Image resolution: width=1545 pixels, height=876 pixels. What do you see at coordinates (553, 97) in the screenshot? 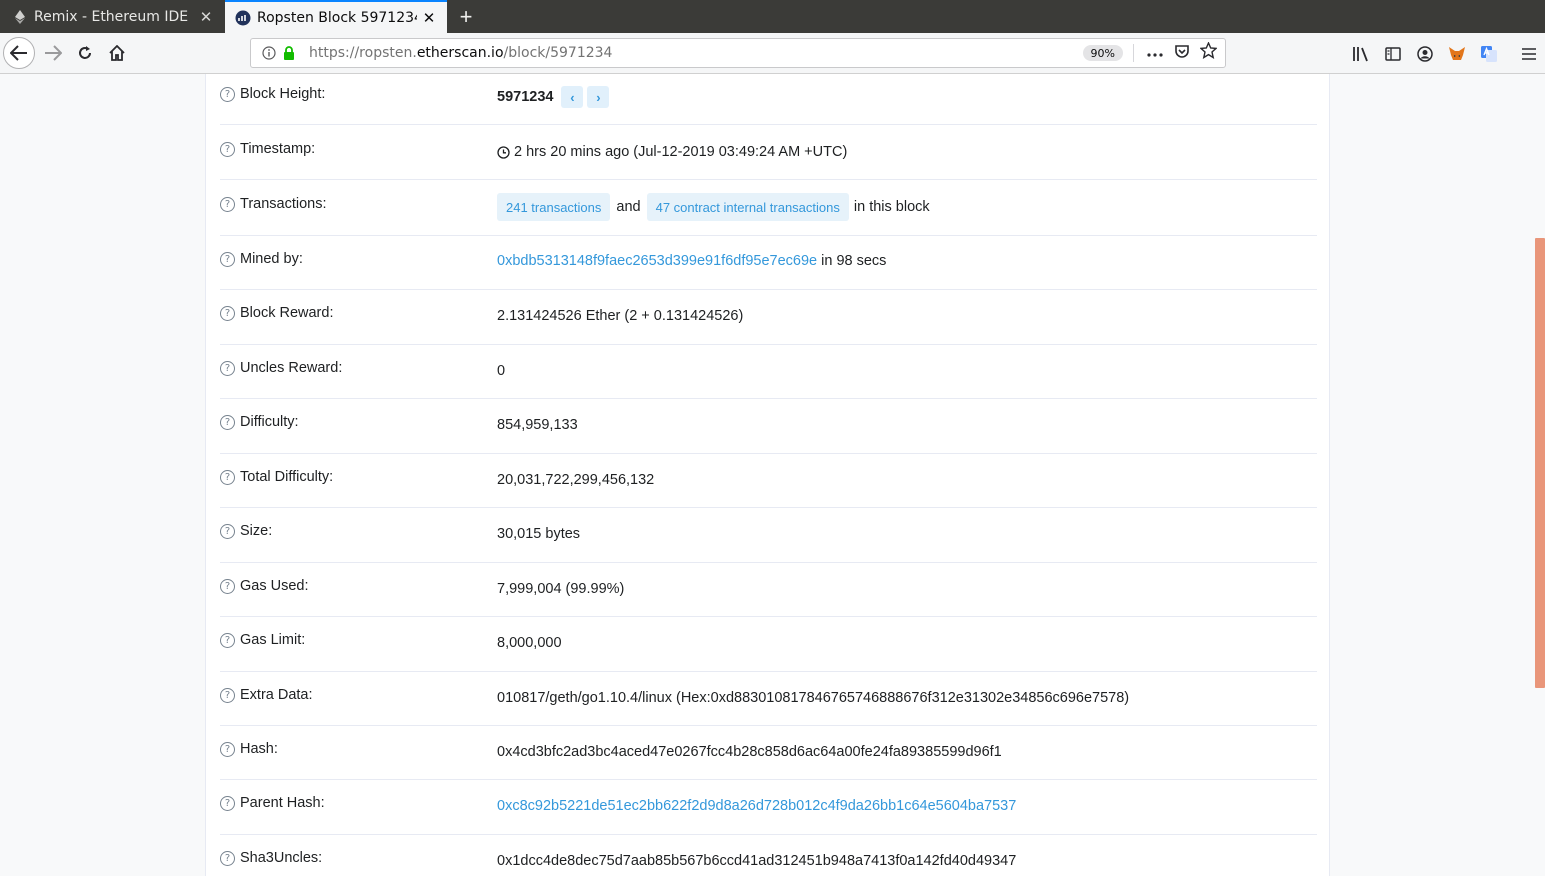
I see `row-value: 5971234 ‹ ›` at bounding box center [553, 97].